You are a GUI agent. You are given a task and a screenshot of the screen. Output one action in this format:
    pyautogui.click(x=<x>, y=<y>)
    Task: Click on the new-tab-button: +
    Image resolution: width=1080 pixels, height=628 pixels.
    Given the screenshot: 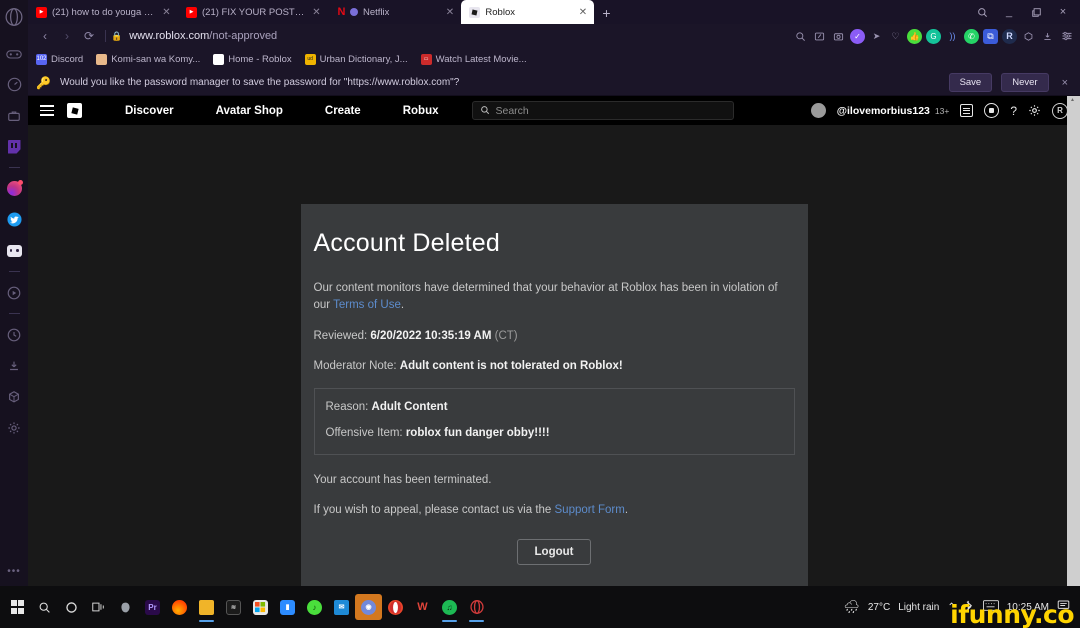 What is the action you would take?
    pyautogui.click(x=606, y=13)
    